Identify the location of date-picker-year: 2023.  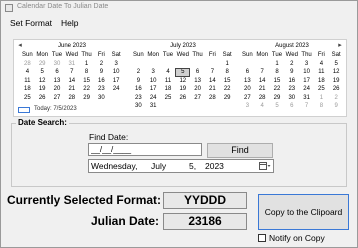
(214, 166).